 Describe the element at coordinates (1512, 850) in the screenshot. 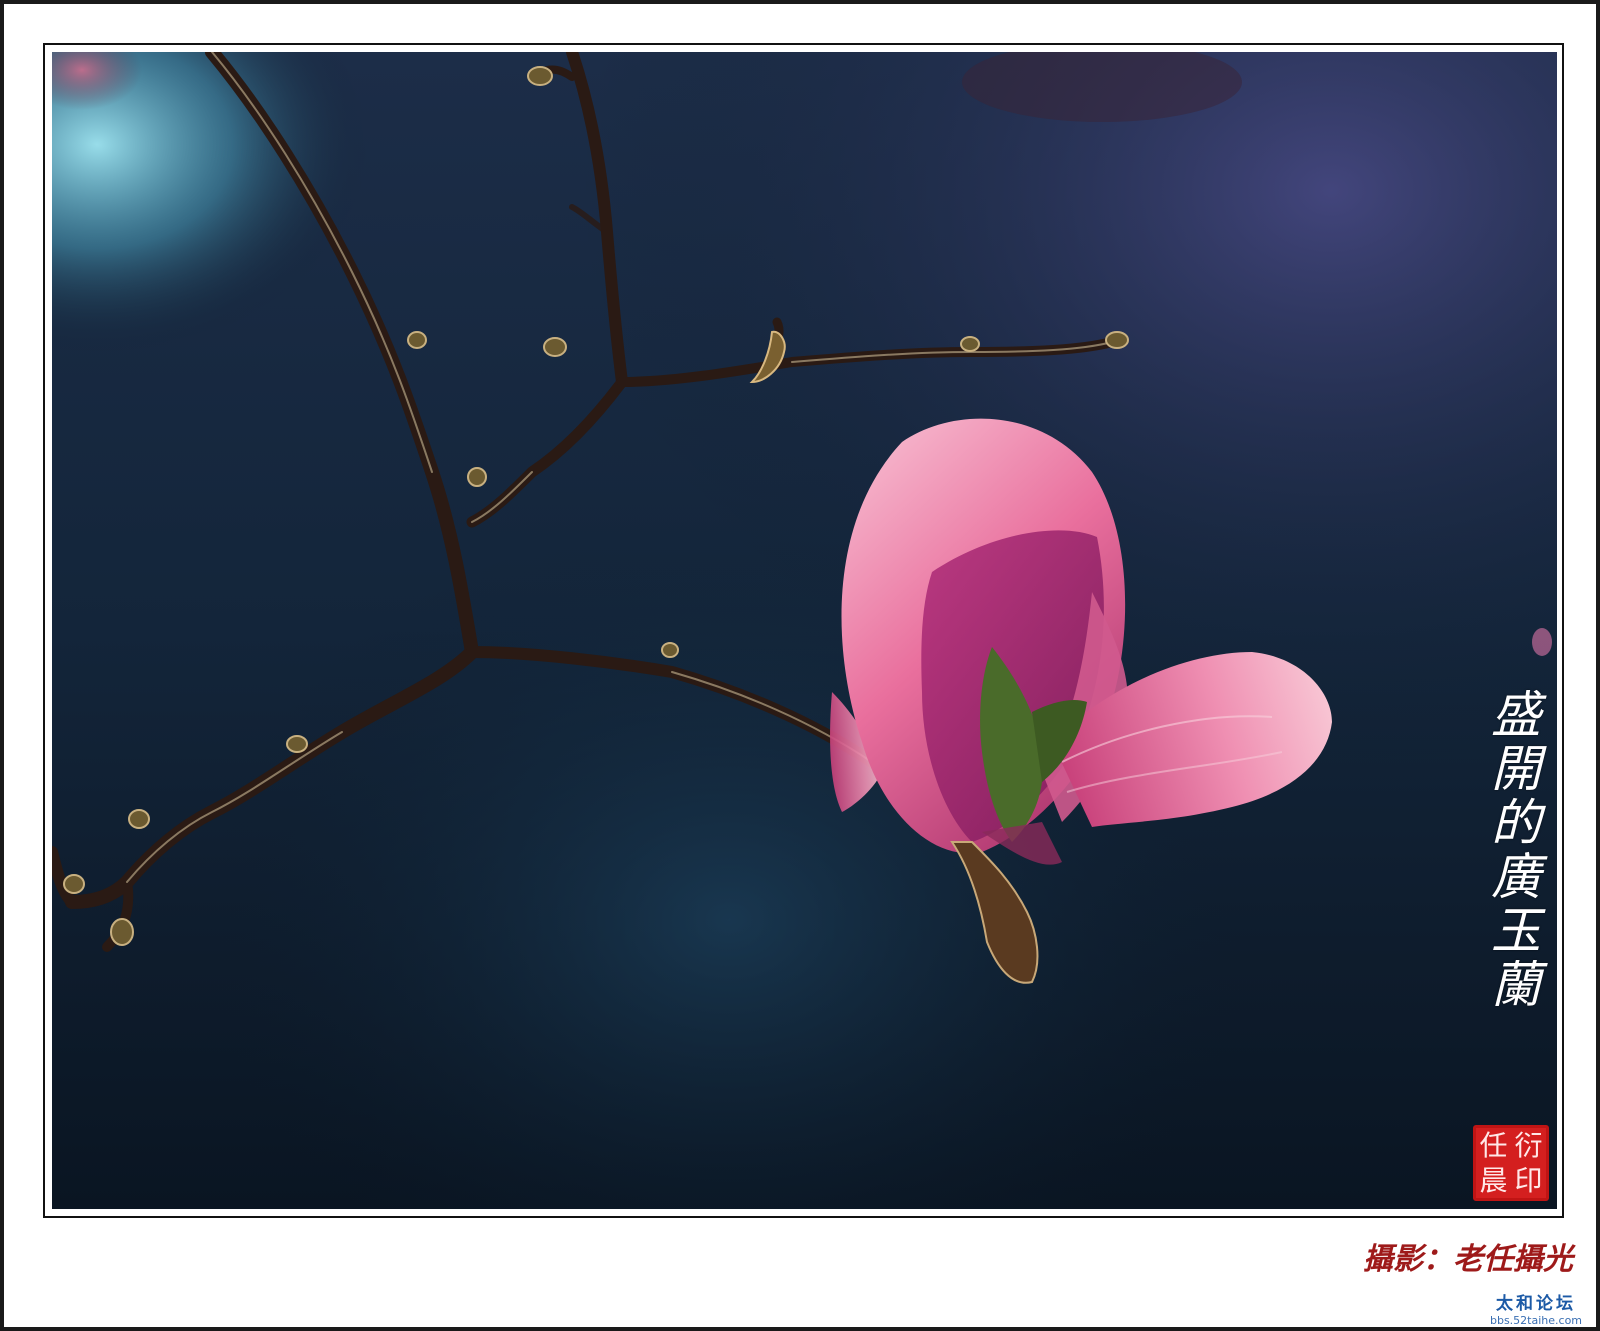

I see `photo-title: 盛開的廣玉蘭` at that location.